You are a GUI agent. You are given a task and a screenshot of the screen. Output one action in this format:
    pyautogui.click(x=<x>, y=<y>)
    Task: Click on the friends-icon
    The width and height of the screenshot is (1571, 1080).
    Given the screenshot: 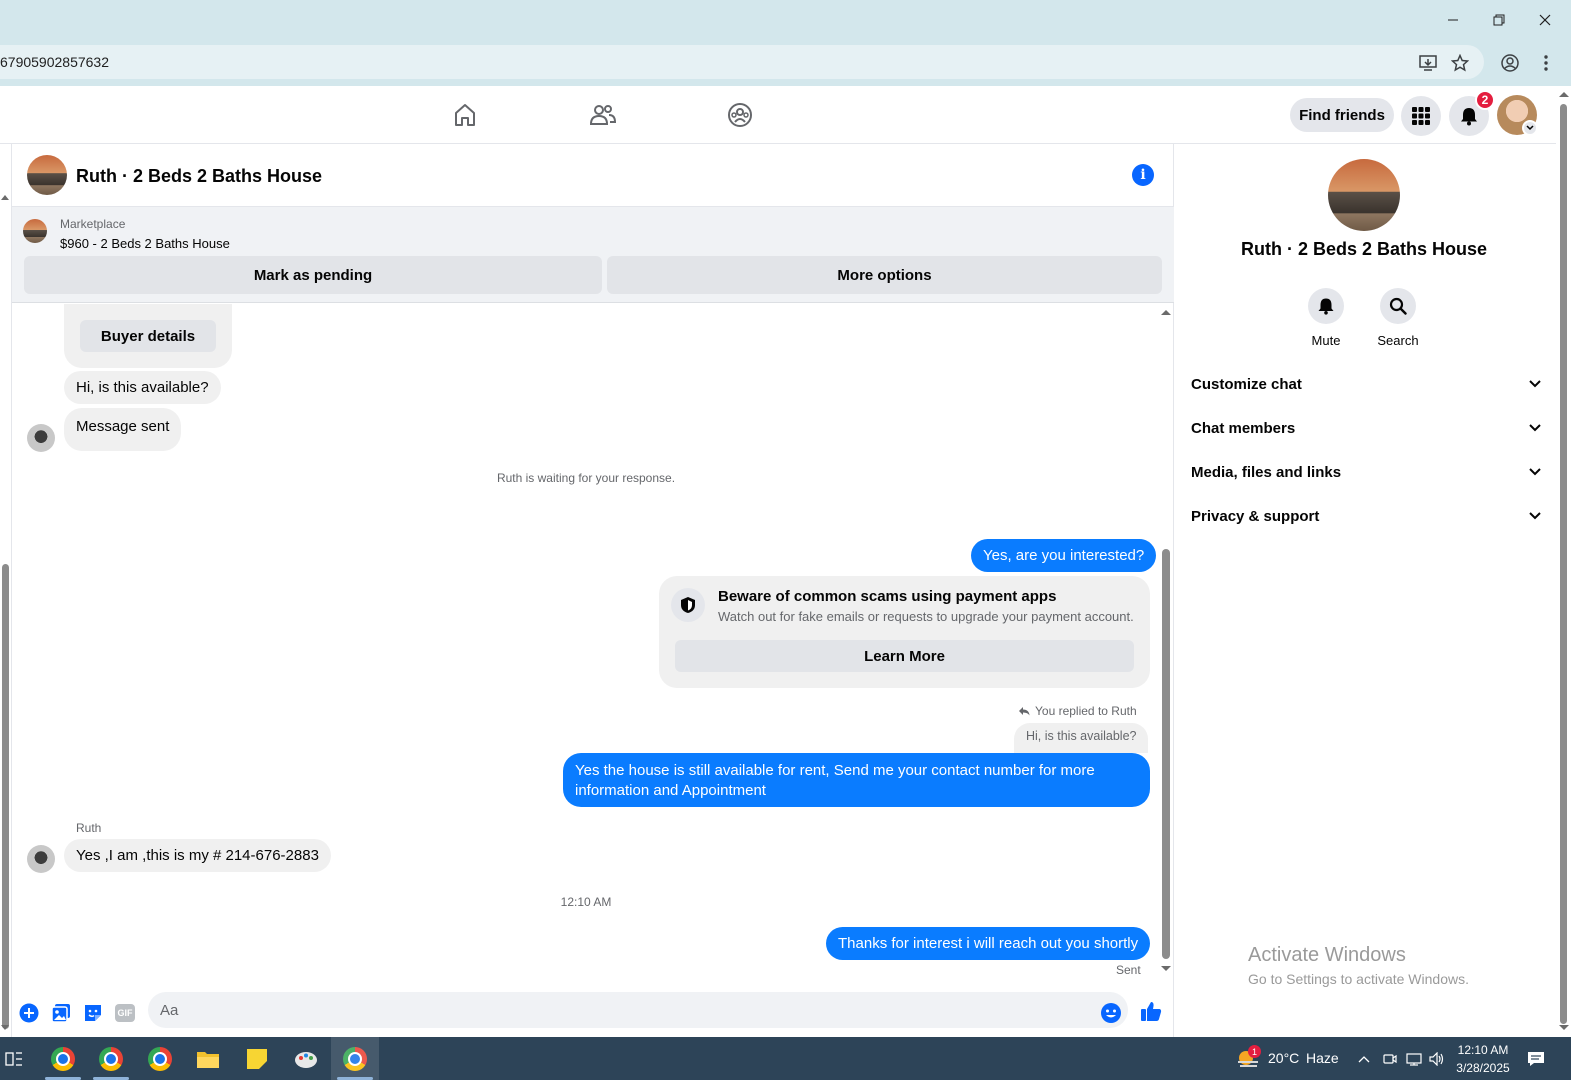 What is the action you would take?
    pyautogui.click(x=603, y=115)
    